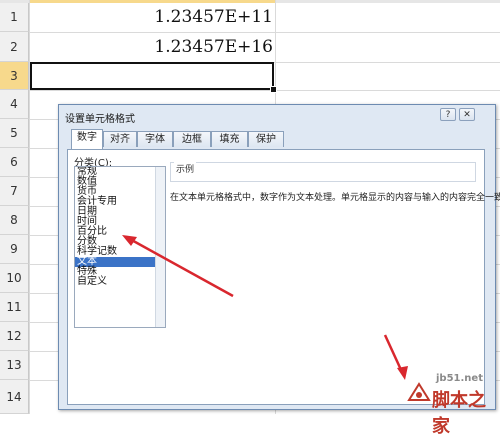 This screenshot has width=500, height=438. Describe the element at coordinates (100, 119) in the screenshot. I see `dialog-title: 设置单元格格式` at that location.